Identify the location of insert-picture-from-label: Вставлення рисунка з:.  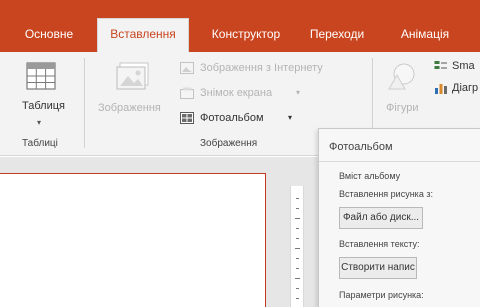
(386, 194).